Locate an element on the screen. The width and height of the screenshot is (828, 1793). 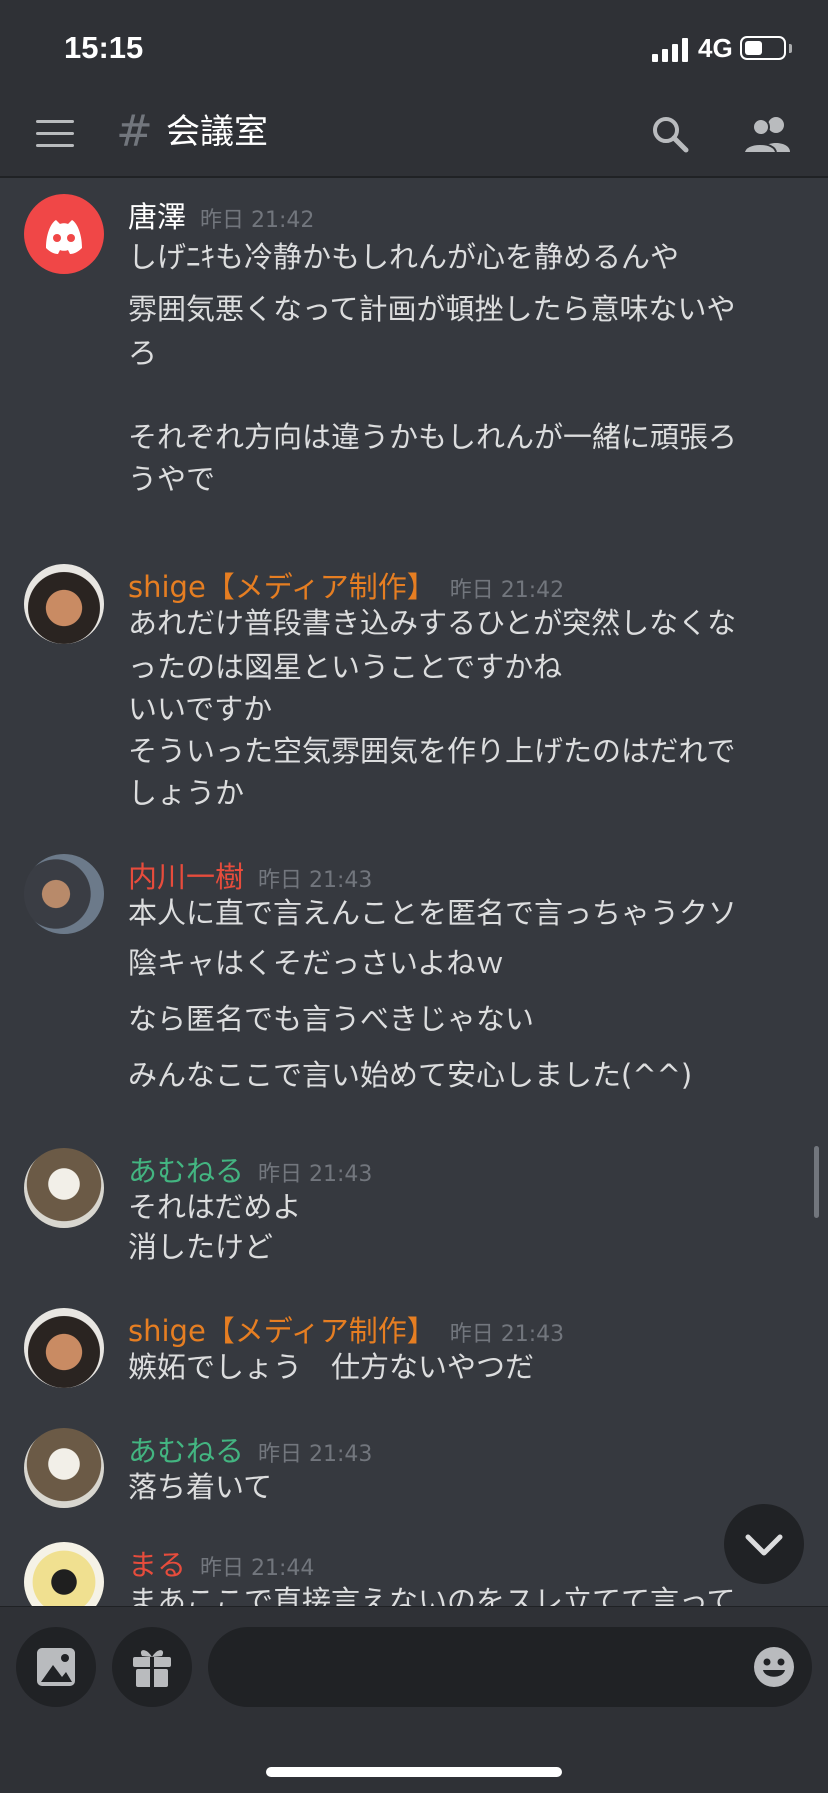
message-header: 唐澤 昨日 21:42 is located at coordinates (221, 215).